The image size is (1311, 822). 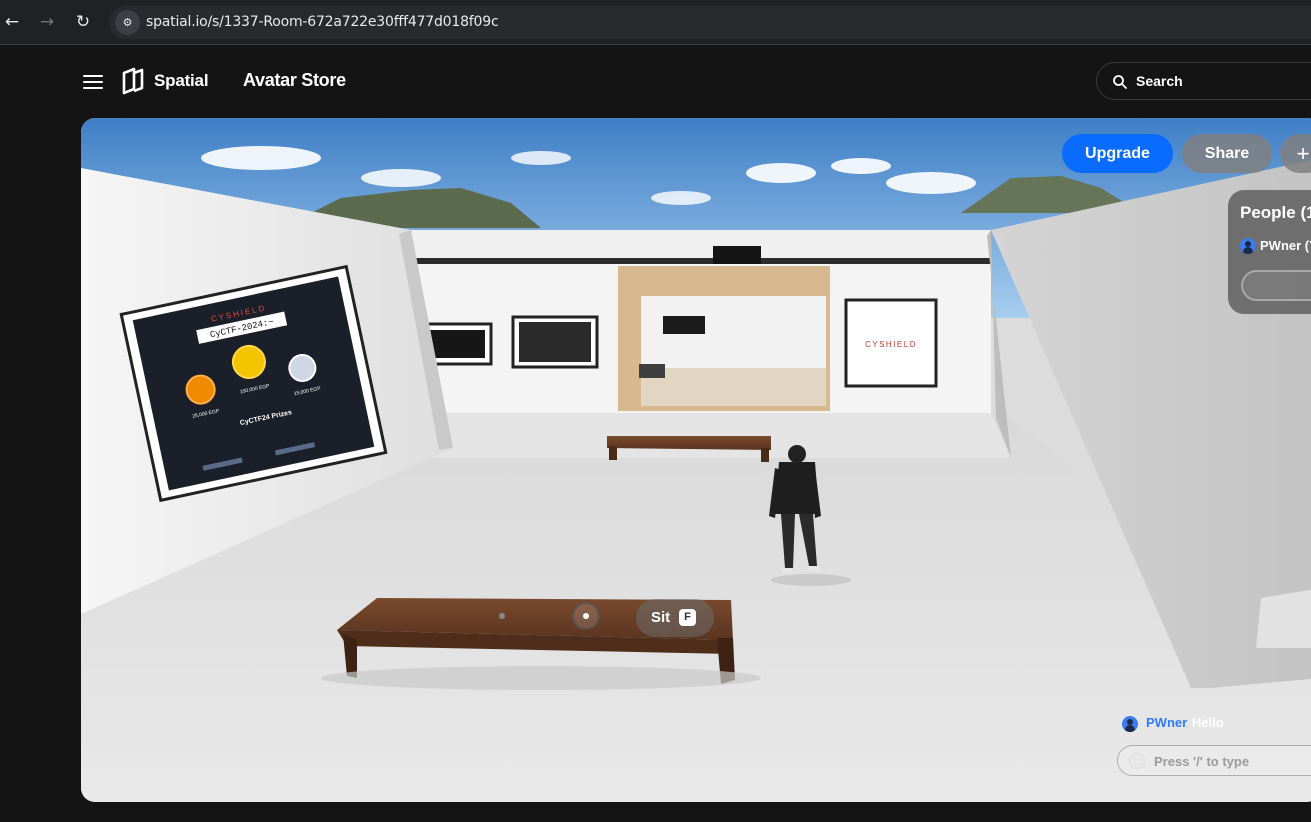 I want to click on search-button: Search, so click(x=1203, y=81).